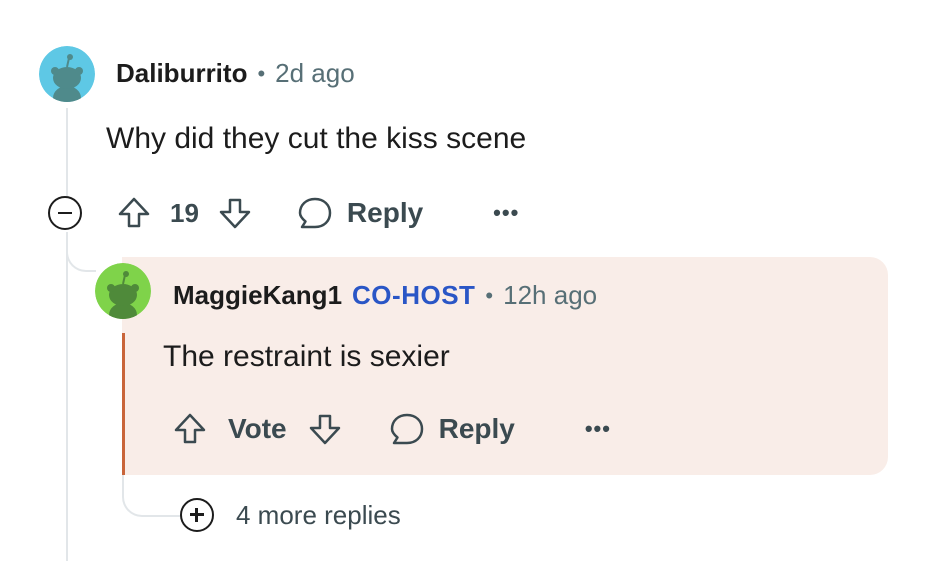 This screenshot has height=561, width=925. I want to click on reply-meta: MaggieKang1 CO-HOST • 12h ago, so click(385, 295).